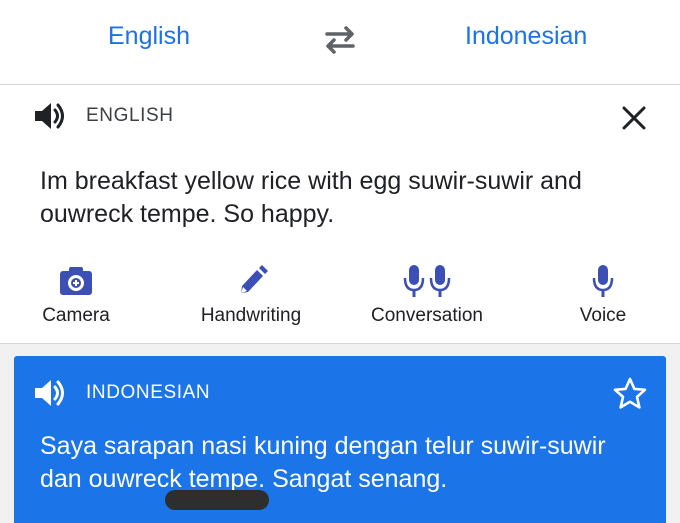  What do you see at coordinates (603, 315) in the screenshot?
I see `voice-label: Voice` at bounding box center [603, 315].